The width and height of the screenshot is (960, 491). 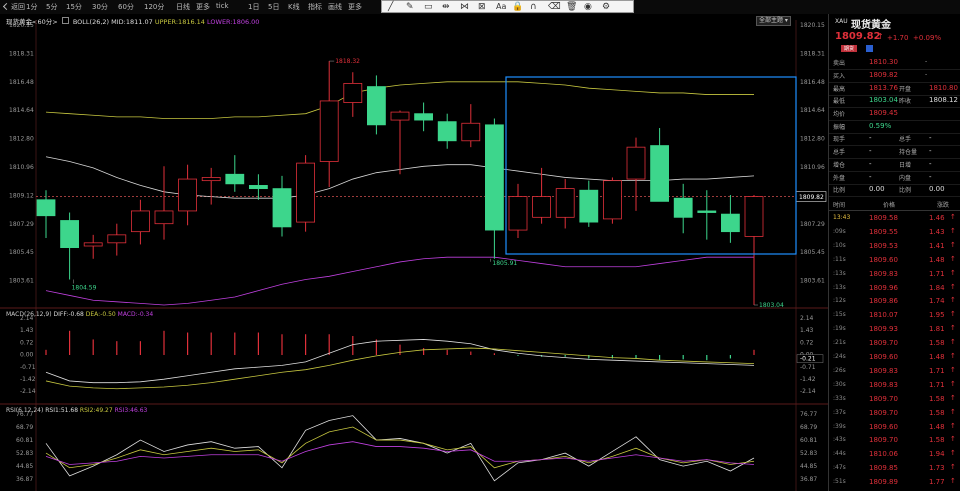 I want to click on price-axis-left-label: 1812.80, so click(x=21, y=139).